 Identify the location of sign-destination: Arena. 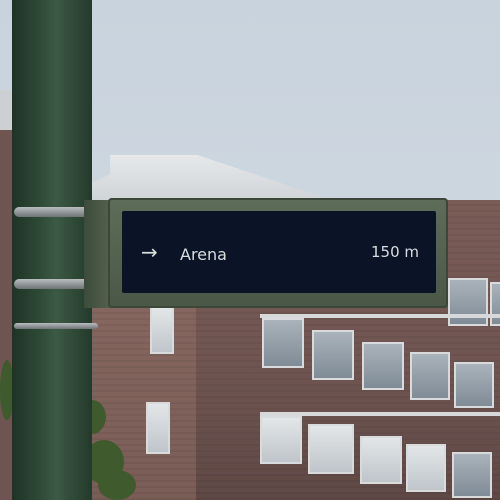
(203, 254).